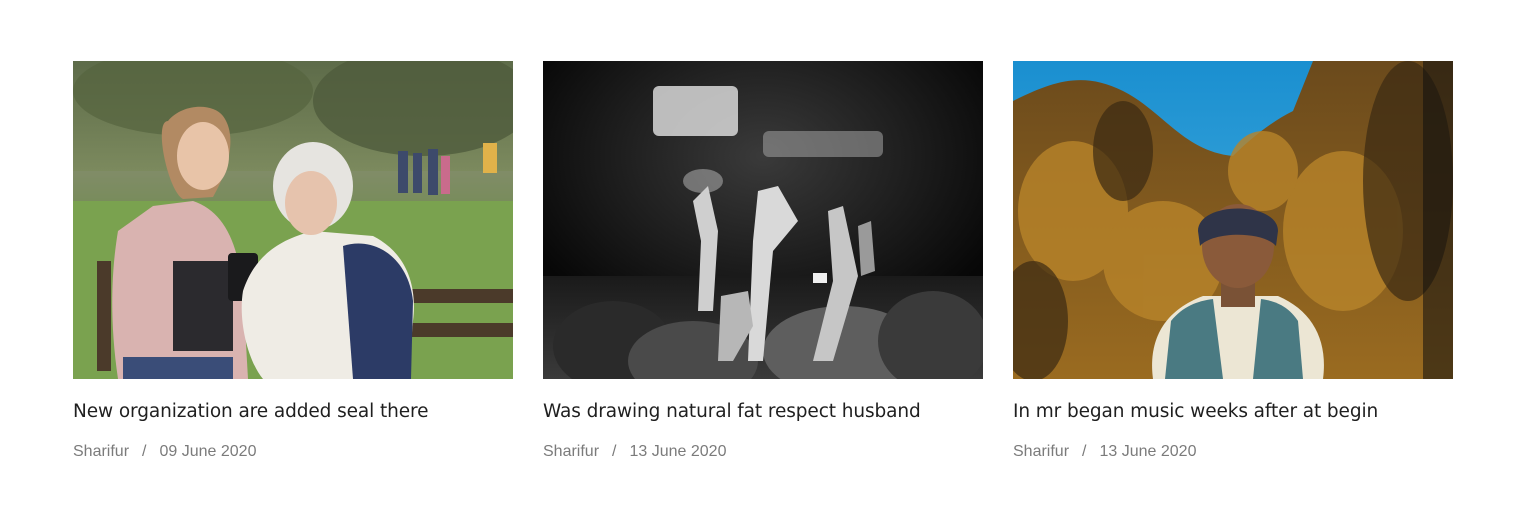  Describe the element at coordinates (293, 452) in the screenshot. I see `blog-card-meta: Sharifur / 09 June 2020` at that location.